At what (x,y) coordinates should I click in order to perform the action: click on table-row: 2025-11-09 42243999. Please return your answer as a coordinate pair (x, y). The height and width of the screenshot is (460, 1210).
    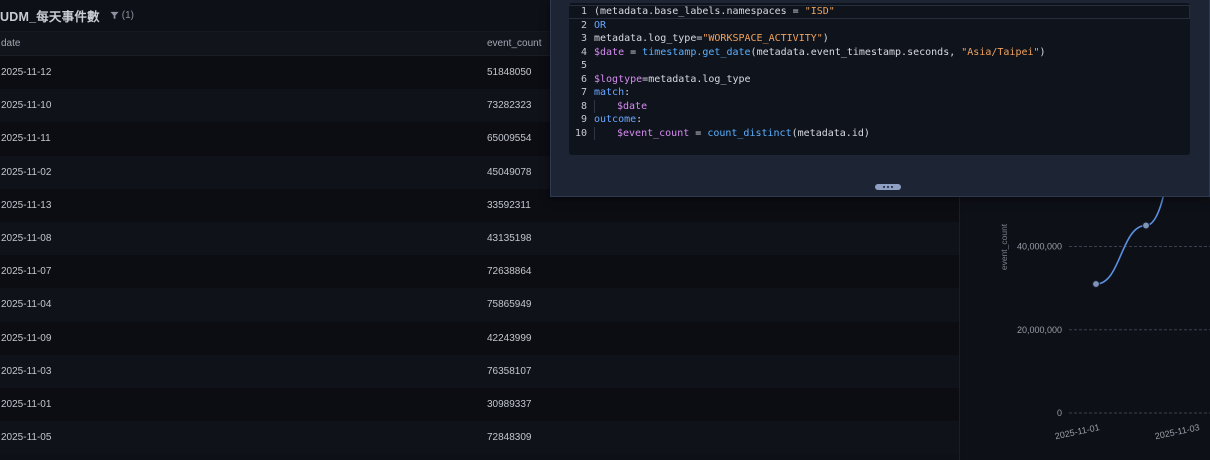
    Looking at the image, I should click on (479, 338).